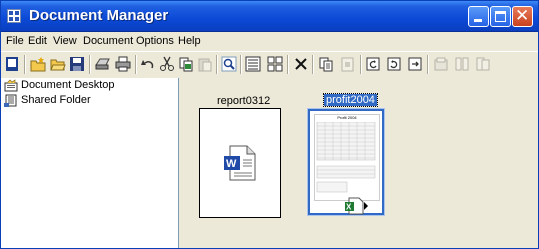  I want to click on page-insert-icon, so click(415, 64).